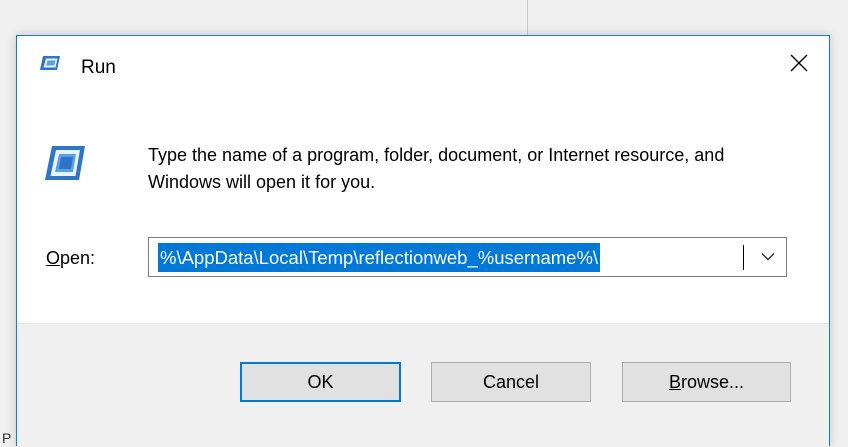  I want to click on background-text: P, so click(7, 438).